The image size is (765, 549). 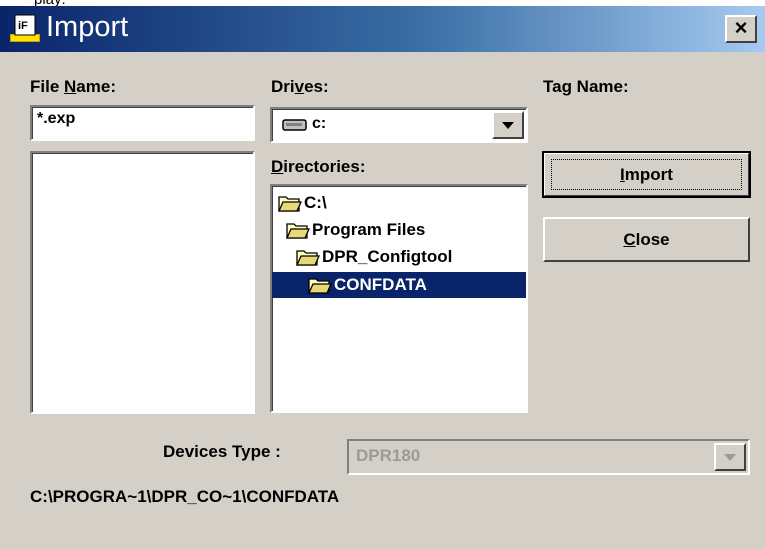 I want to click on directory-item: DPR_Configtool, so click(x=374, y=257).